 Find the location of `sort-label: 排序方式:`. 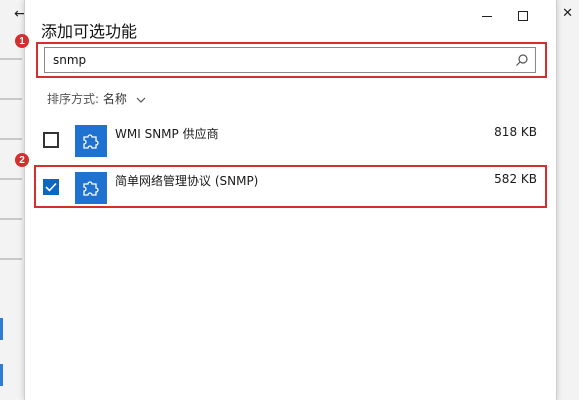

sort-label: 排序方式: is located at coordinates (73, 99).